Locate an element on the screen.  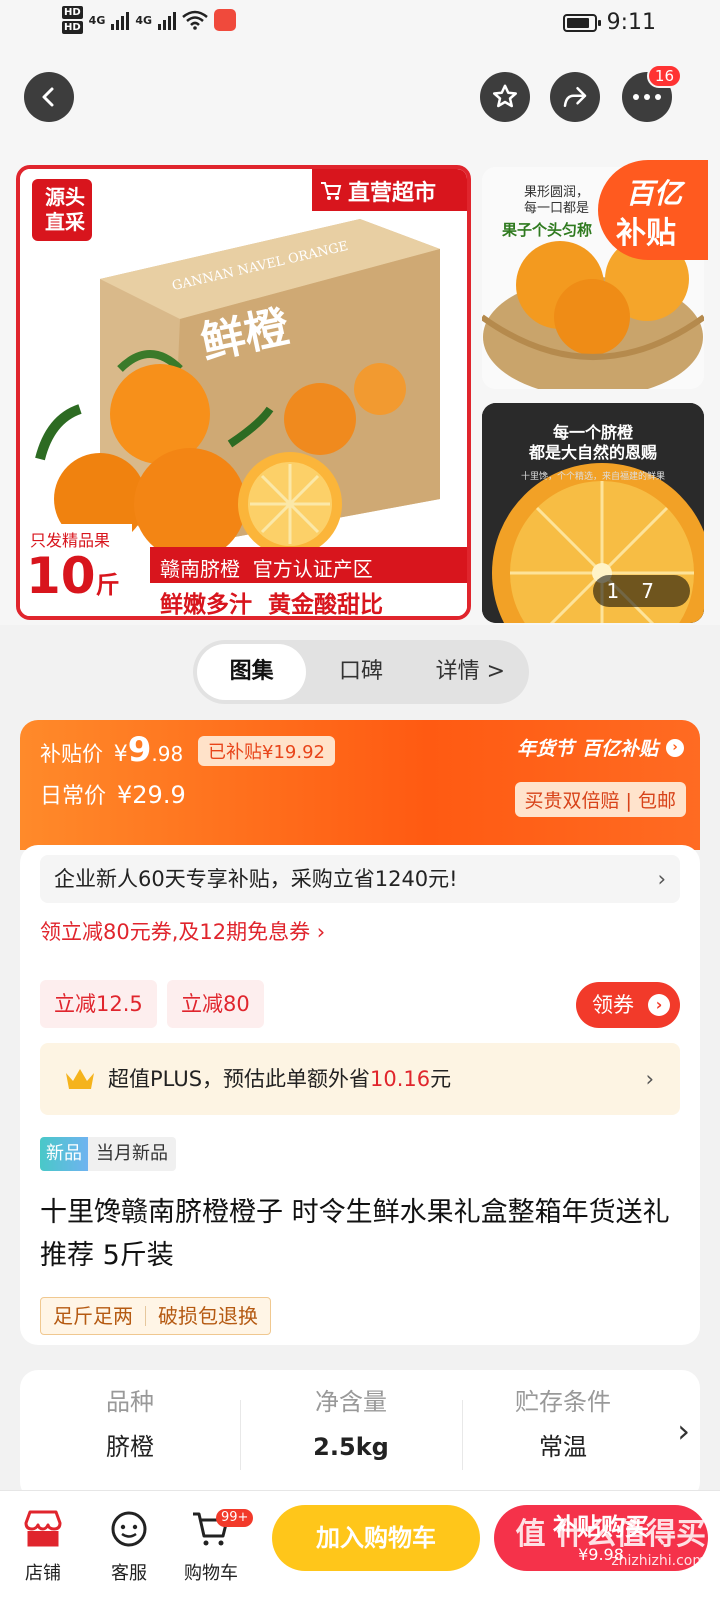
cart-icon is located at coordinates (331, 191).